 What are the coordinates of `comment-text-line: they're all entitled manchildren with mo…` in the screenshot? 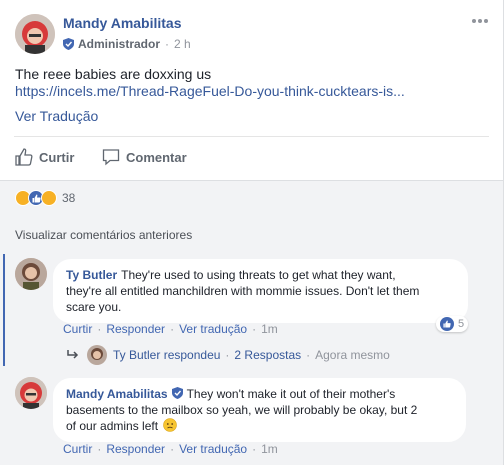 It's located at (243, 291).